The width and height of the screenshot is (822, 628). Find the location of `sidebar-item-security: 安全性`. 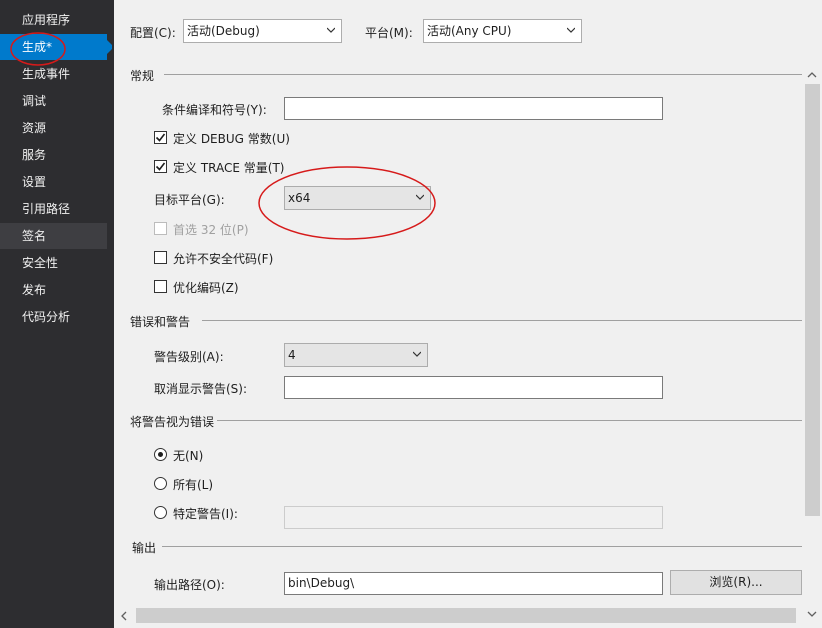

sidebar-item-security: 安全性 is located at coordinates (53, 263).